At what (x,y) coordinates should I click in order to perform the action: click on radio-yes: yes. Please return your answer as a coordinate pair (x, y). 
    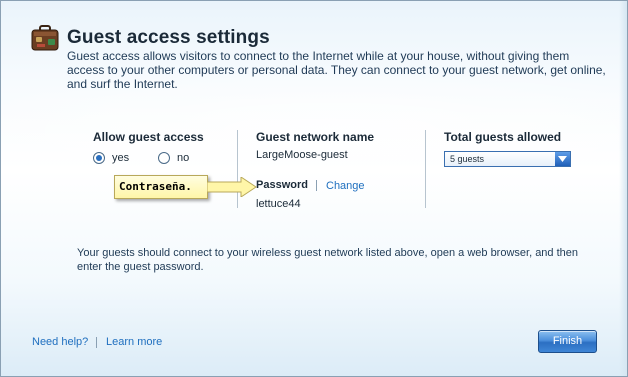
    Looking at the image, I should click on (111, 158).